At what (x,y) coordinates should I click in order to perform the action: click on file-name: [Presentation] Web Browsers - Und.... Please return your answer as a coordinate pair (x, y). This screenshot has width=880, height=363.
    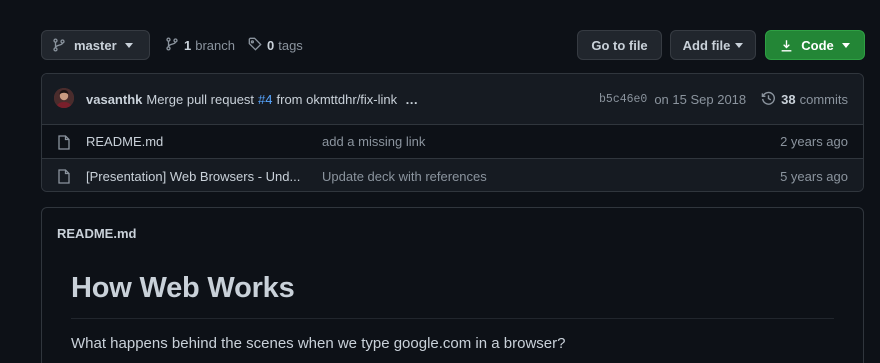
    Looking at the image, I should click on (193, 176).